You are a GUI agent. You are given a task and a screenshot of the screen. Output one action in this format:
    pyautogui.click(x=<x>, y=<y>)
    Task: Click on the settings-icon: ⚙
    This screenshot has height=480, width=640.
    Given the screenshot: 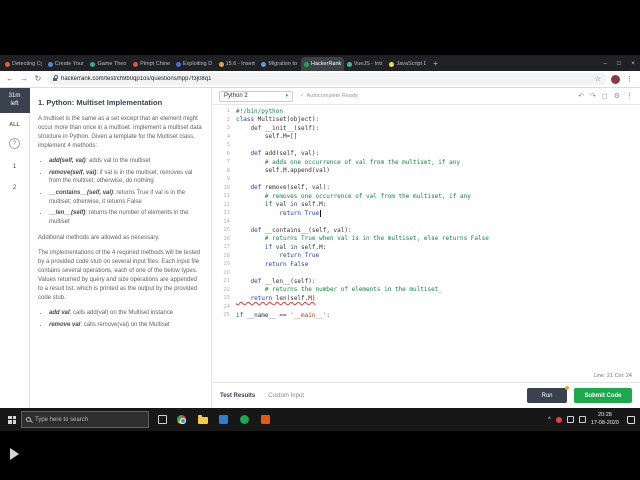 What is the action you would take?
    pyautogui.click(x=617, y=96)
    